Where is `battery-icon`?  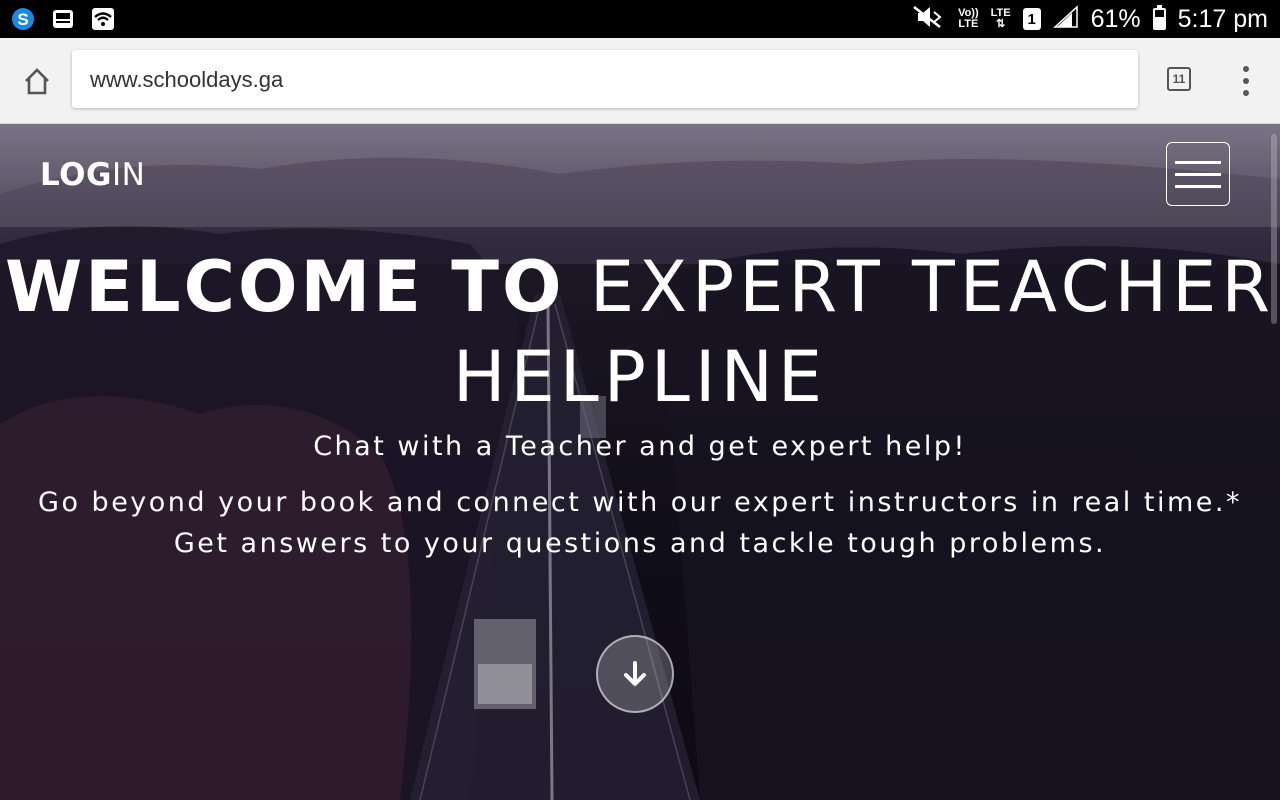 battery-icon is located at coordinates (1159, 17).